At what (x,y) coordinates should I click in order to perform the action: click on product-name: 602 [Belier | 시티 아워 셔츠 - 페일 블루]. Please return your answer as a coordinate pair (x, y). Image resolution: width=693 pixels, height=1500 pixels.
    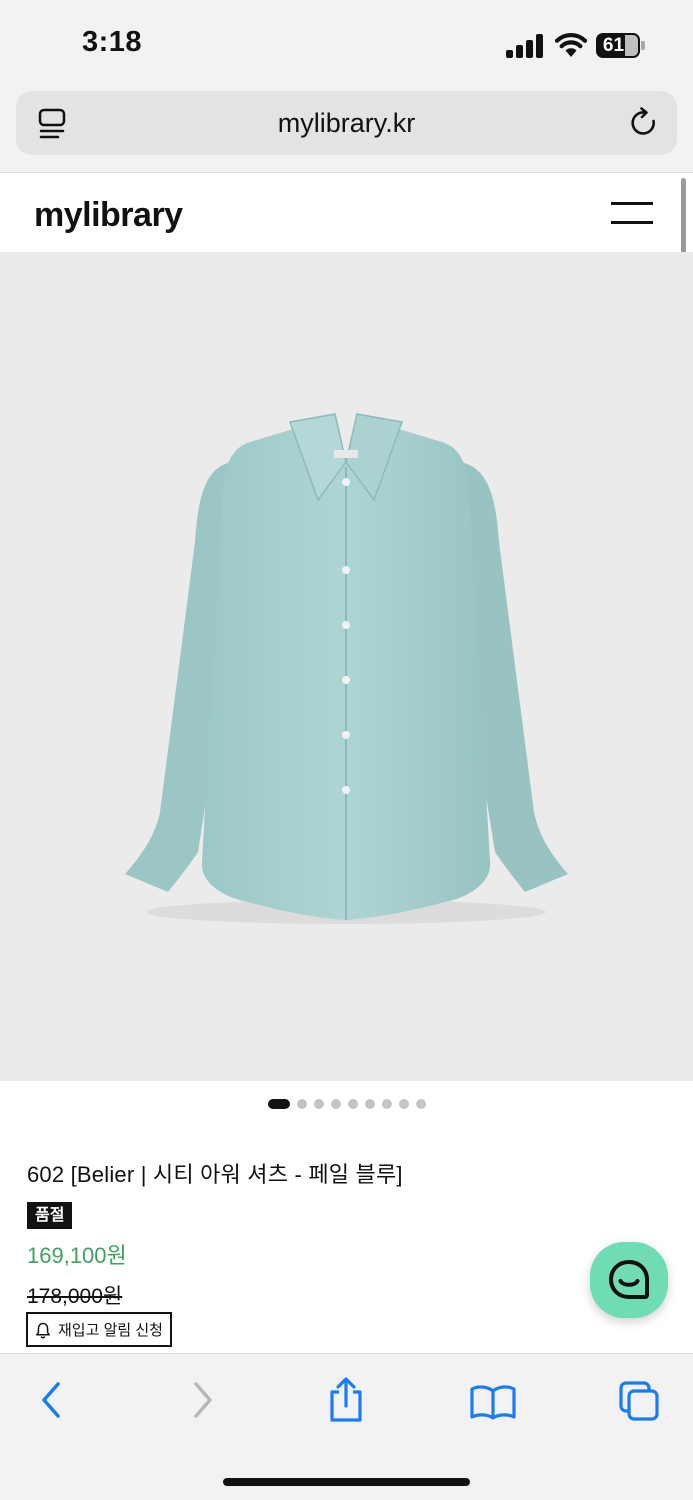
    Looking at the image, I should click on (215, 1174).